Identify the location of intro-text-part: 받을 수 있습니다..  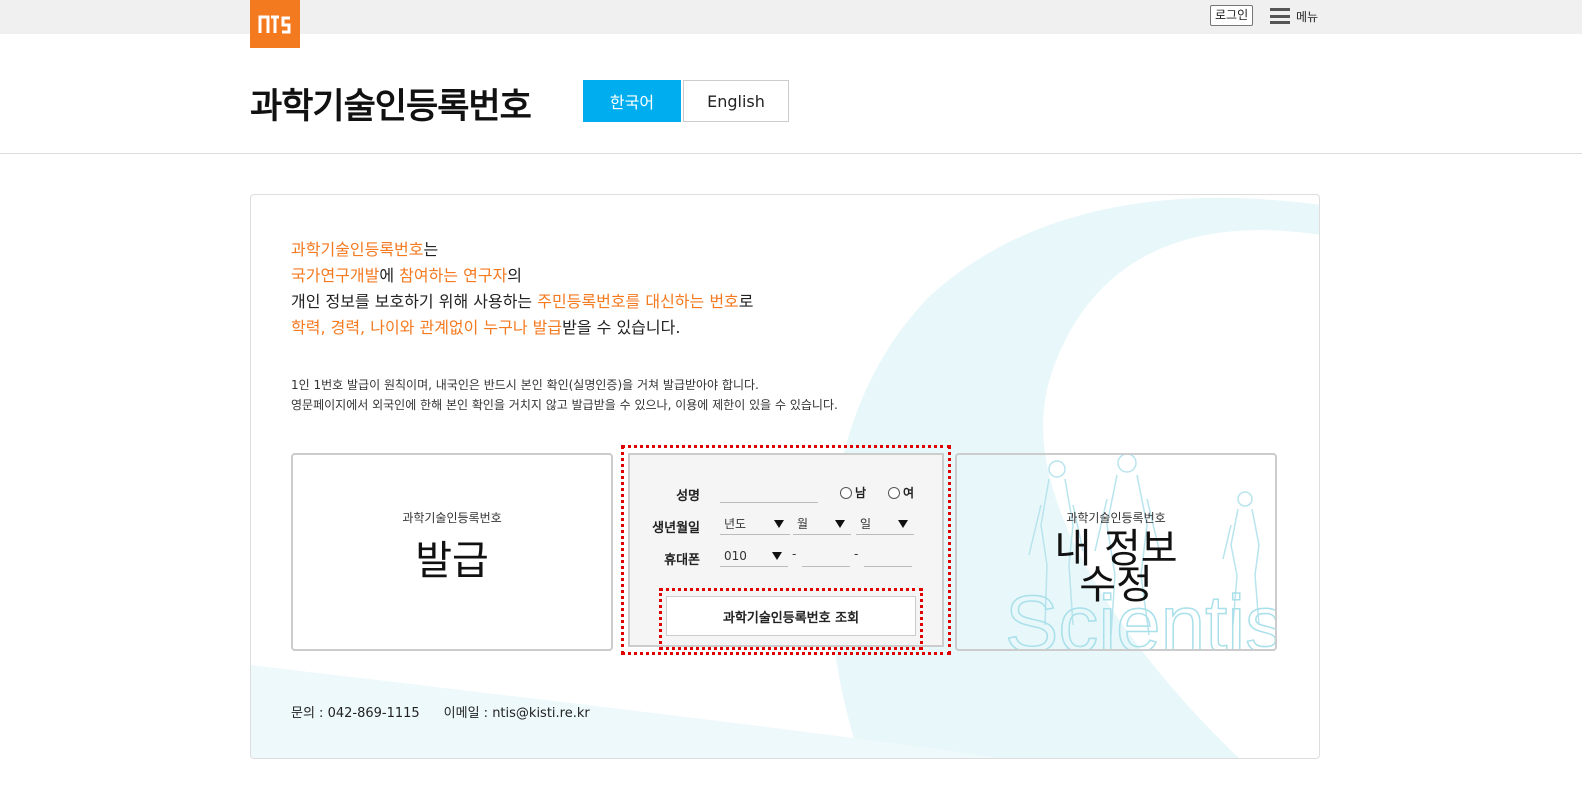
(621, 327).